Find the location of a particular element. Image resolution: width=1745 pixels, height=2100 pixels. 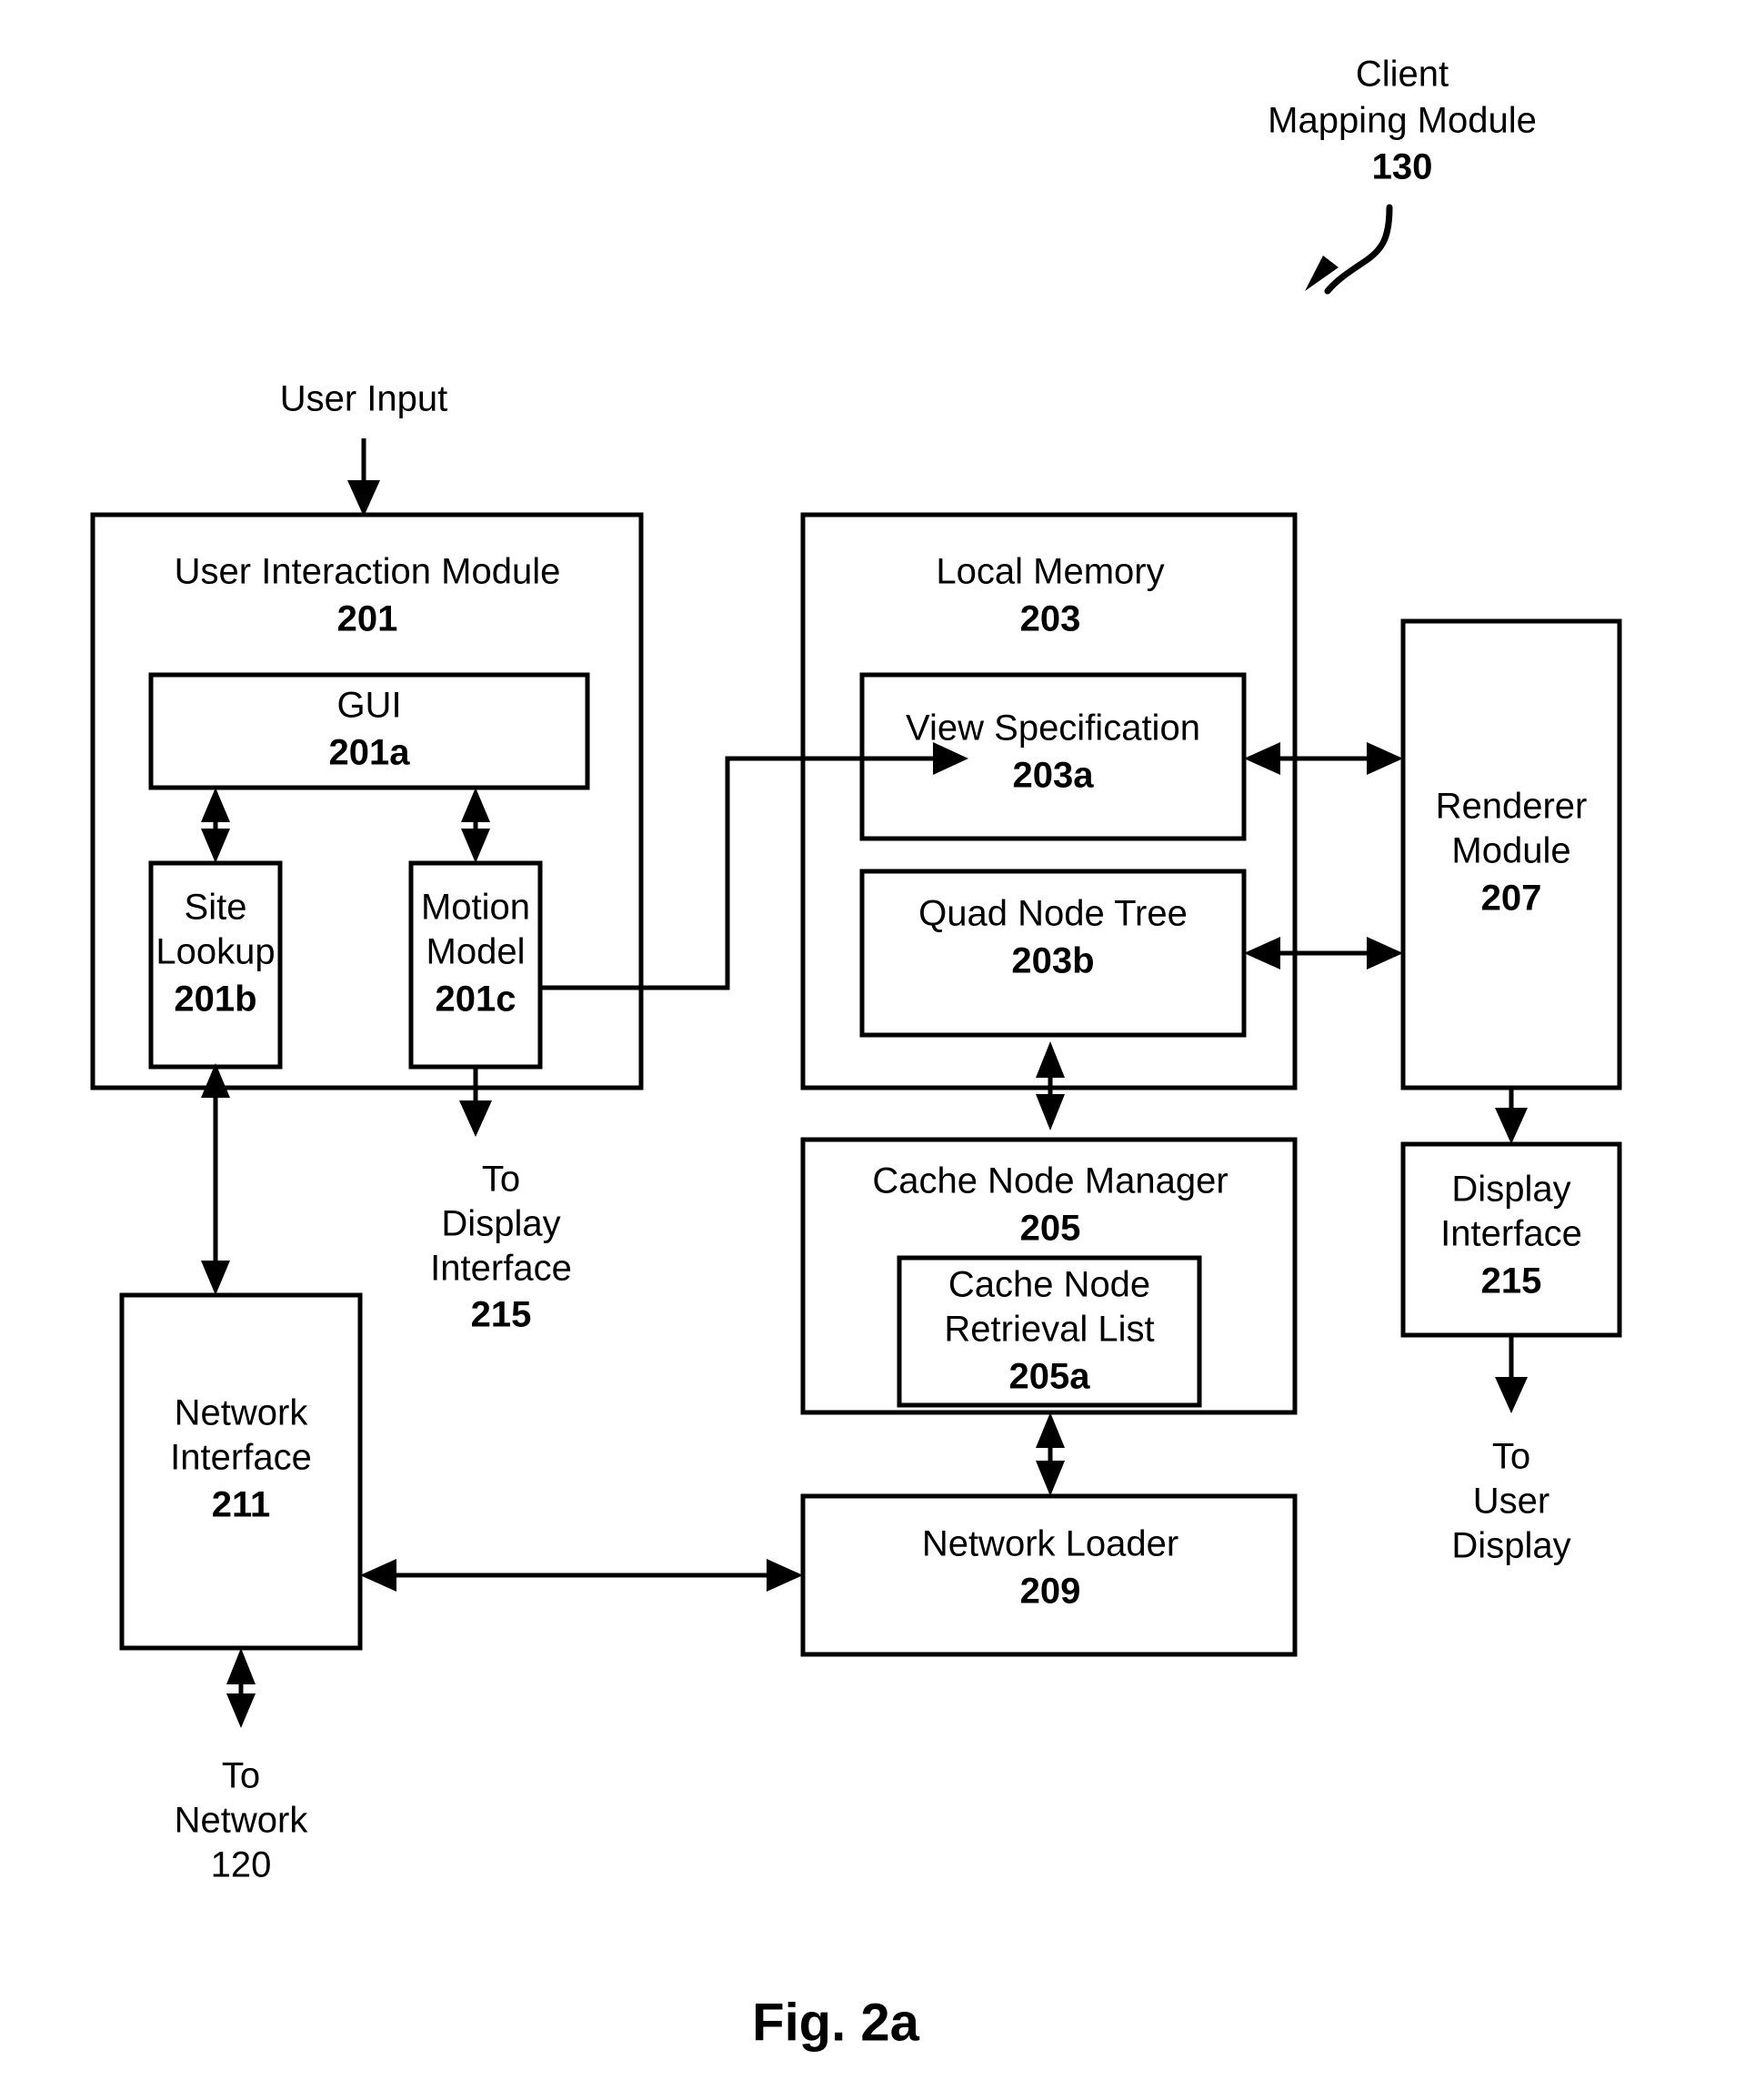

network-interface-ref: 211 is located at coordinates (241, 1505).